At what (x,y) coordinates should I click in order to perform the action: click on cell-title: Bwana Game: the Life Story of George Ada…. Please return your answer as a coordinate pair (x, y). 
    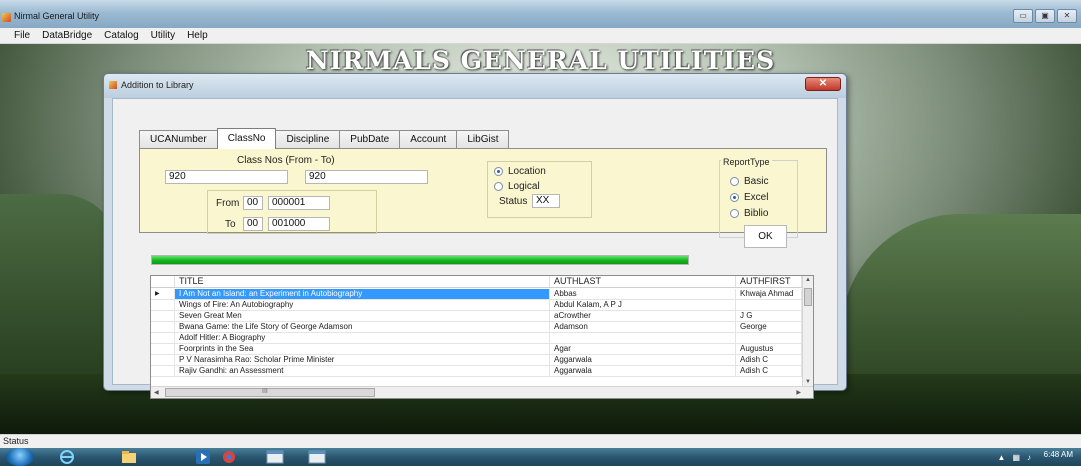
    Looking at the image, I should click on (362, 327).